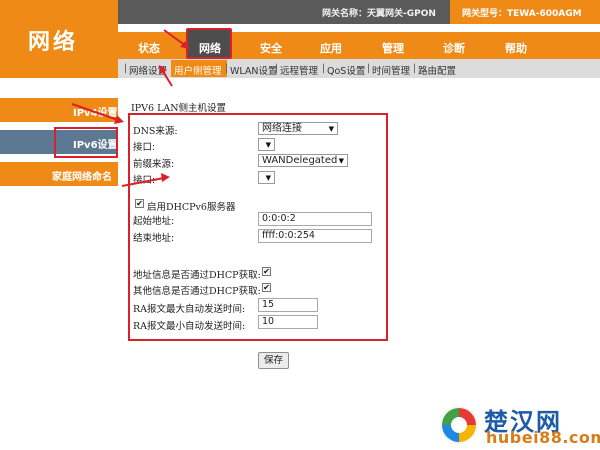  What do you see at coordinates (288, 305) in the screenshot?
I see `ra-max-input: 15` at bounding box center [288, 305].